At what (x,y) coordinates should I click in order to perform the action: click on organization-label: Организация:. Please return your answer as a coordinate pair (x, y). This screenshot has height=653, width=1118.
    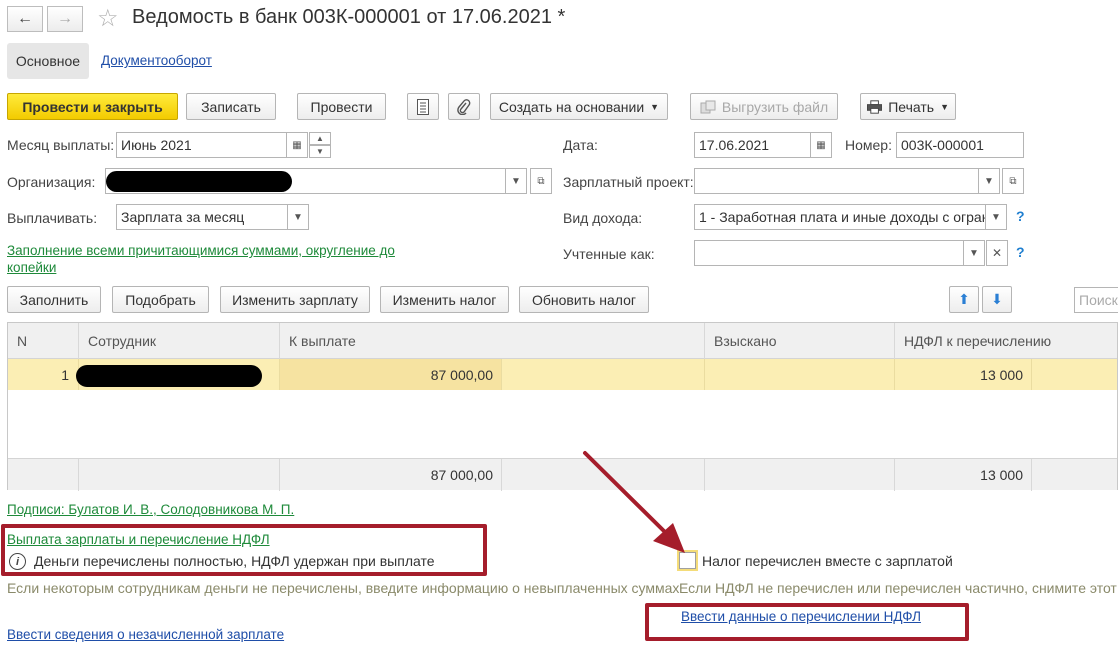
    Looking at the image, I should click on (51, 182).